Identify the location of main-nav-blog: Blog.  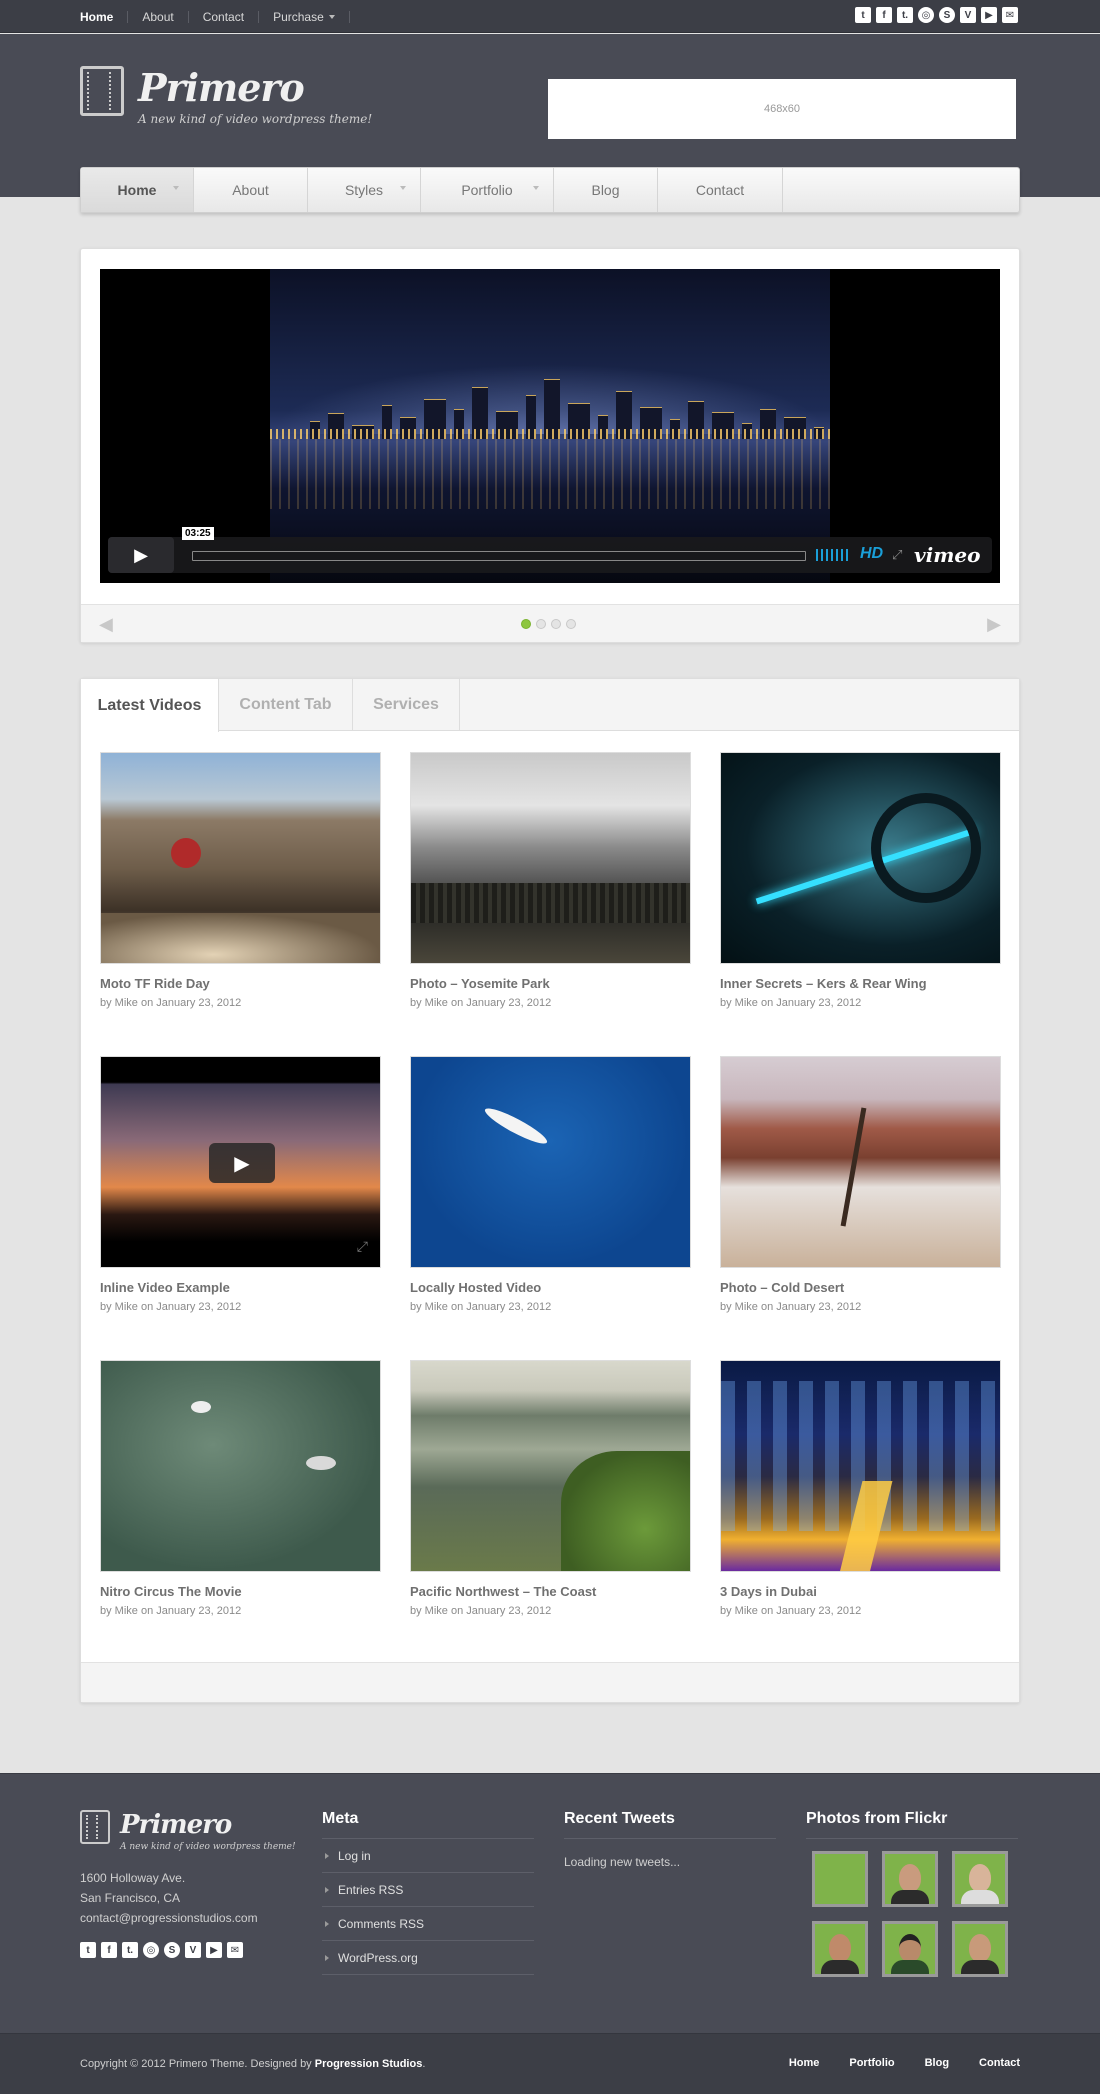
(606, 190).